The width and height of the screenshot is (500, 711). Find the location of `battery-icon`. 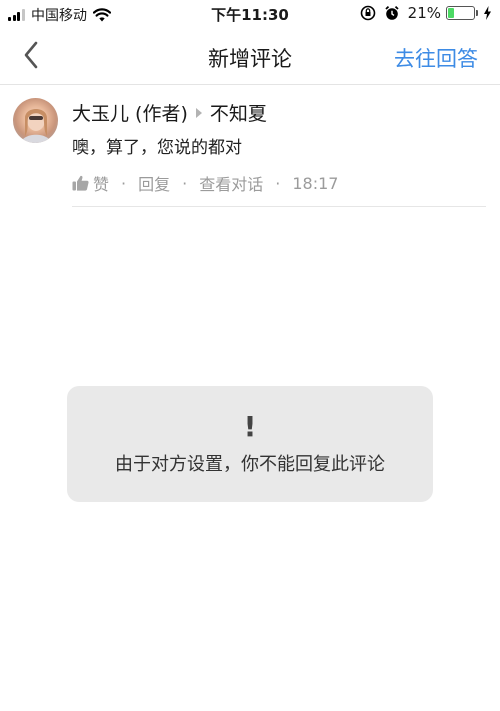

battery-icon is located at coordinates (462, 13).